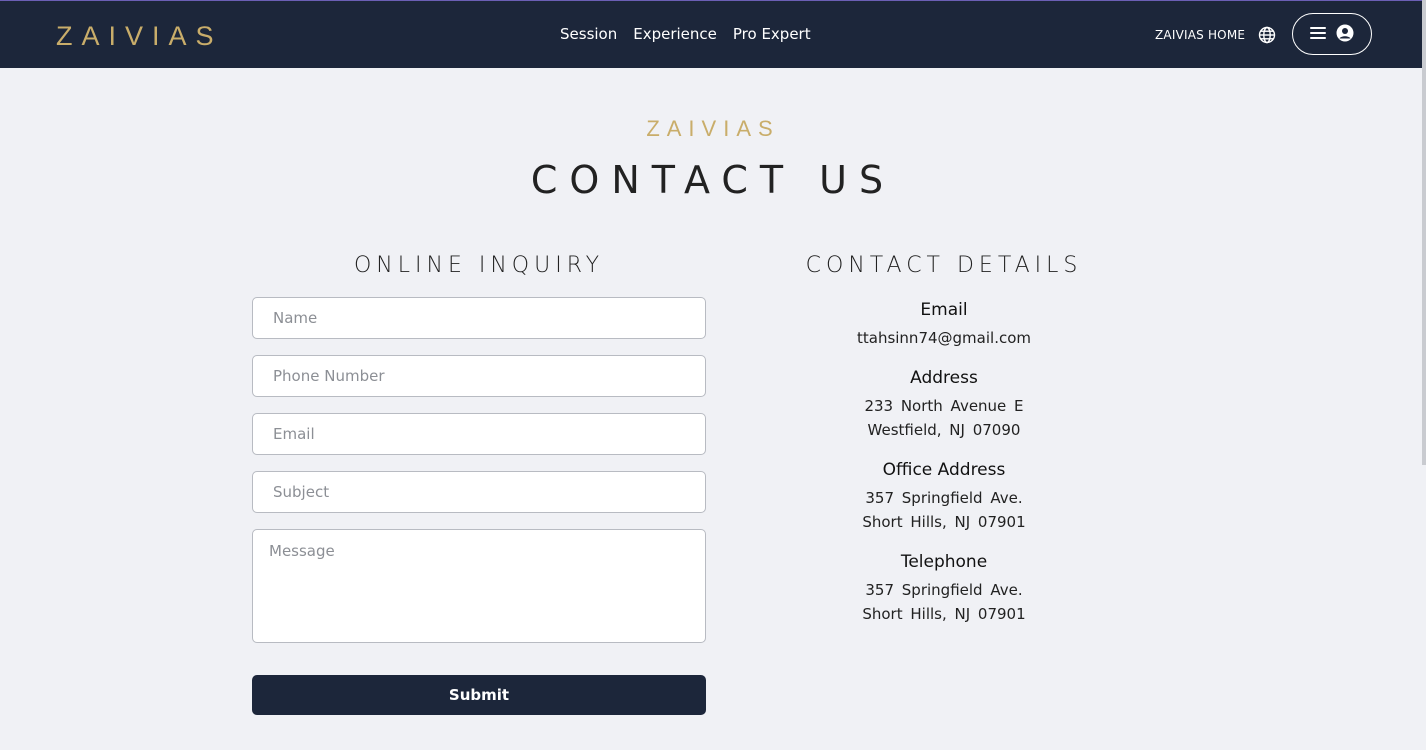 This screenshot has width=1426, height=750. Describe the element at coordinates (1345, 34) in the screenshot. I see `user-circle-icon` at that location.